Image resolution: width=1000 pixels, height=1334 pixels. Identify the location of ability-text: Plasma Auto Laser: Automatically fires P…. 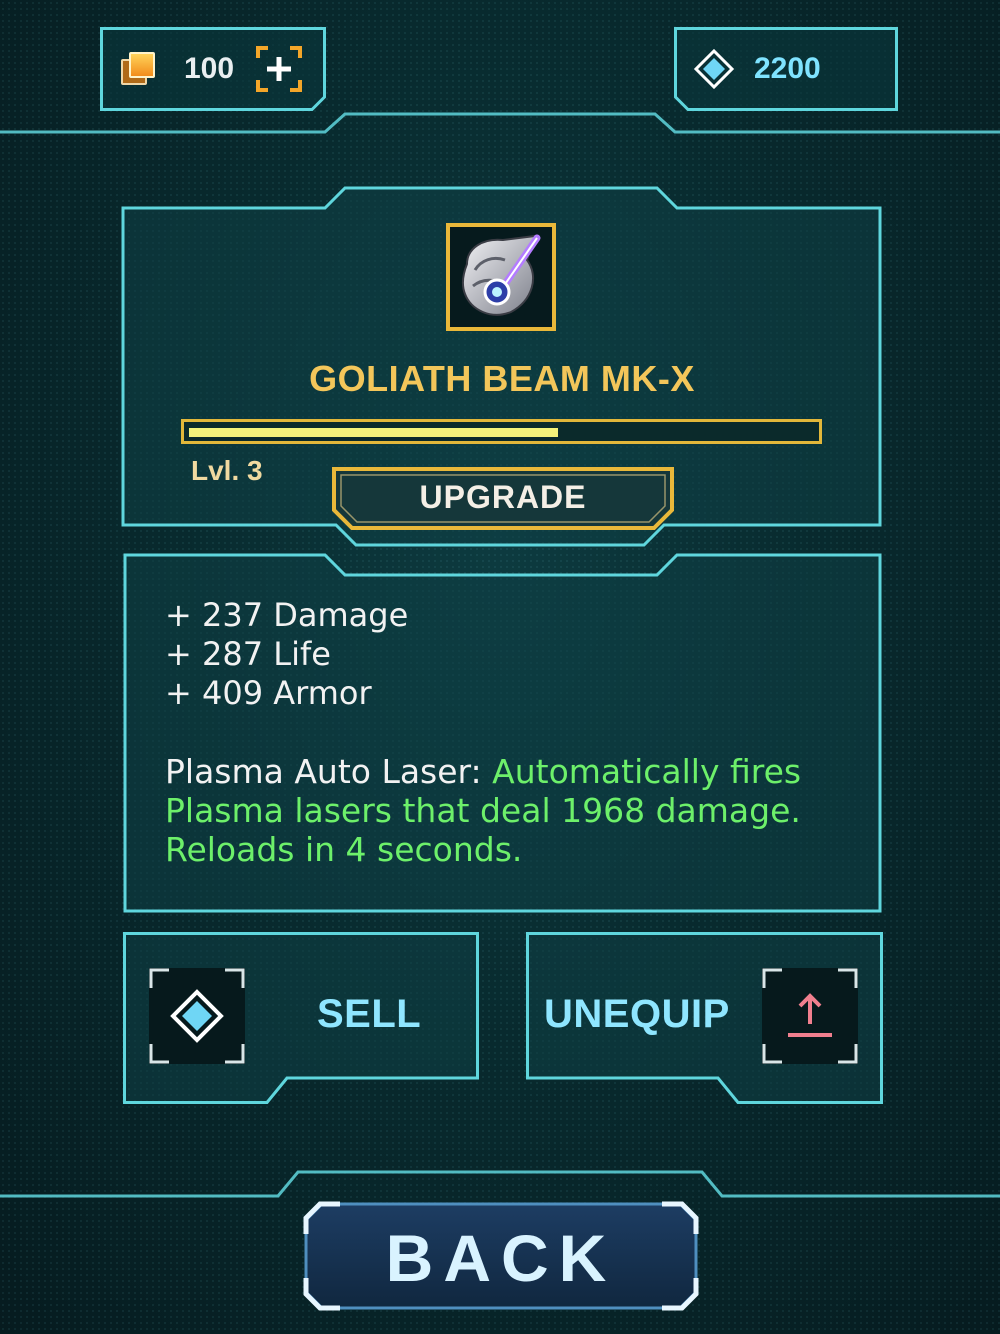
(510, 810).